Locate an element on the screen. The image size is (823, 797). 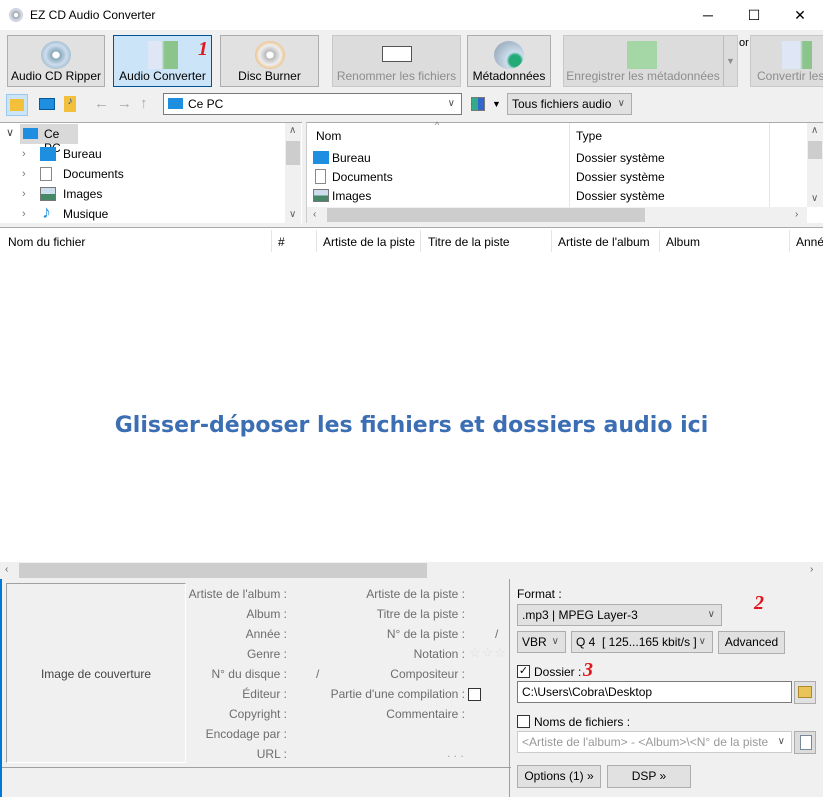
label-comment: Commentaire : is located at coordinates (425, 714).